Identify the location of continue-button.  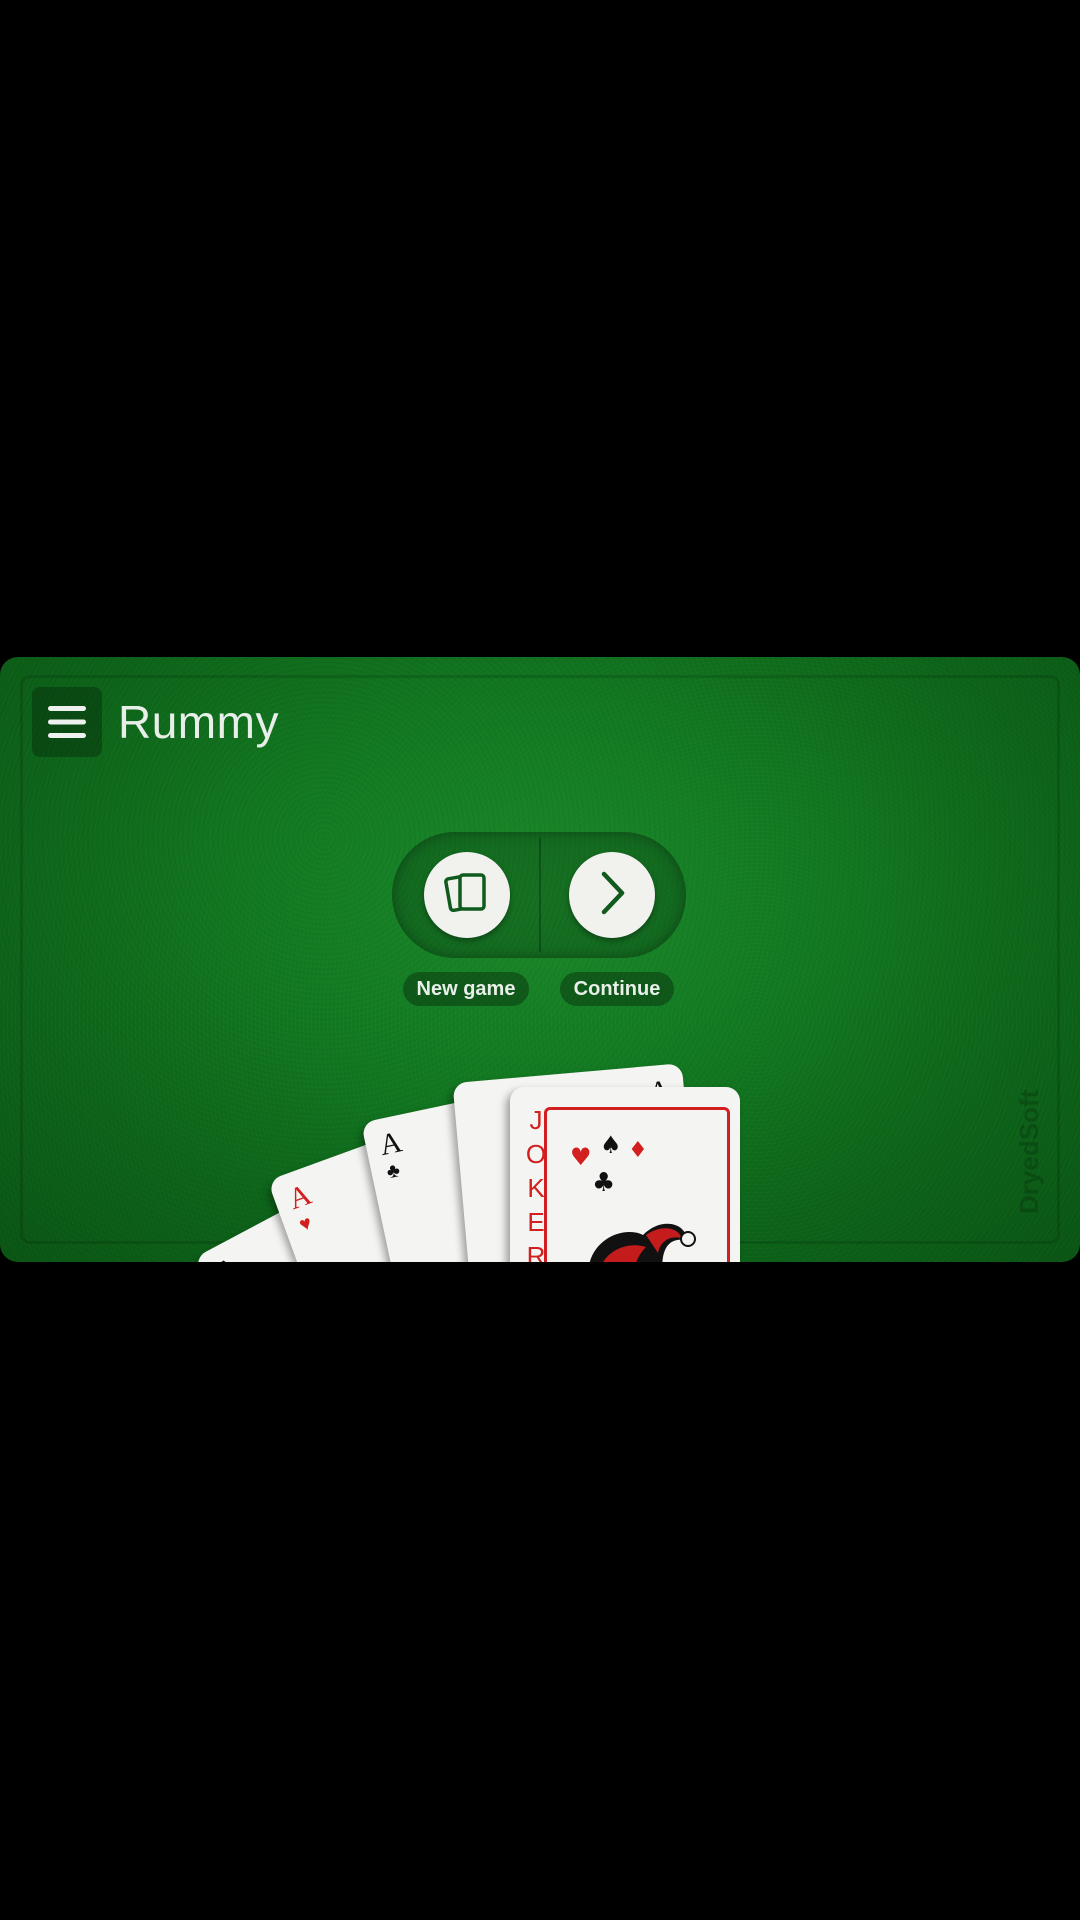
(612, 895).